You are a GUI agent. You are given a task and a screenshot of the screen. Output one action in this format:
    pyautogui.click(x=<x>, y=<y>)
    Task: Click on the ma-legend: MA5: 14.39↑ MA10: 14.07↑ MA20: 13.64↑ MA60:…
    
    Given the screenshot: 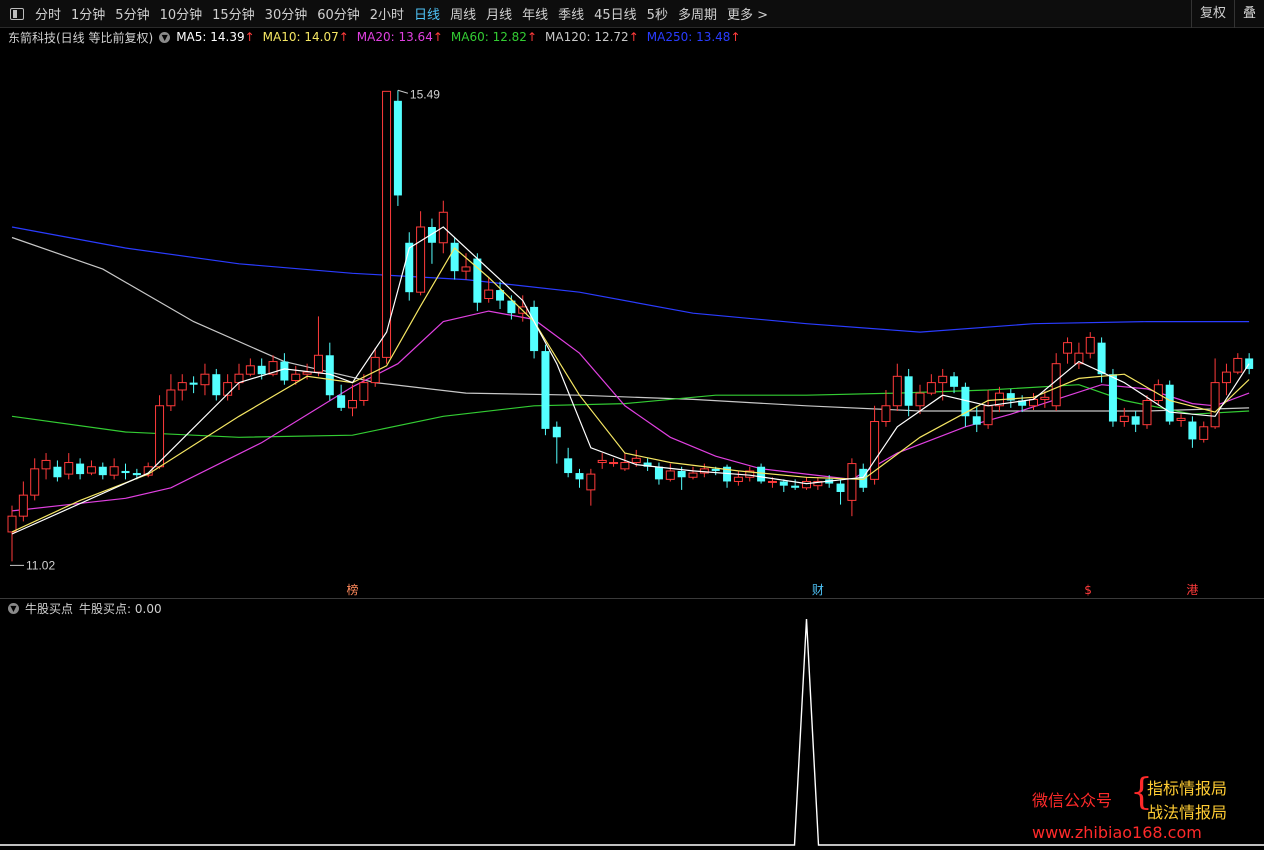 What is the action you would take?
    pyautogui.click(x=462, y=37)
    